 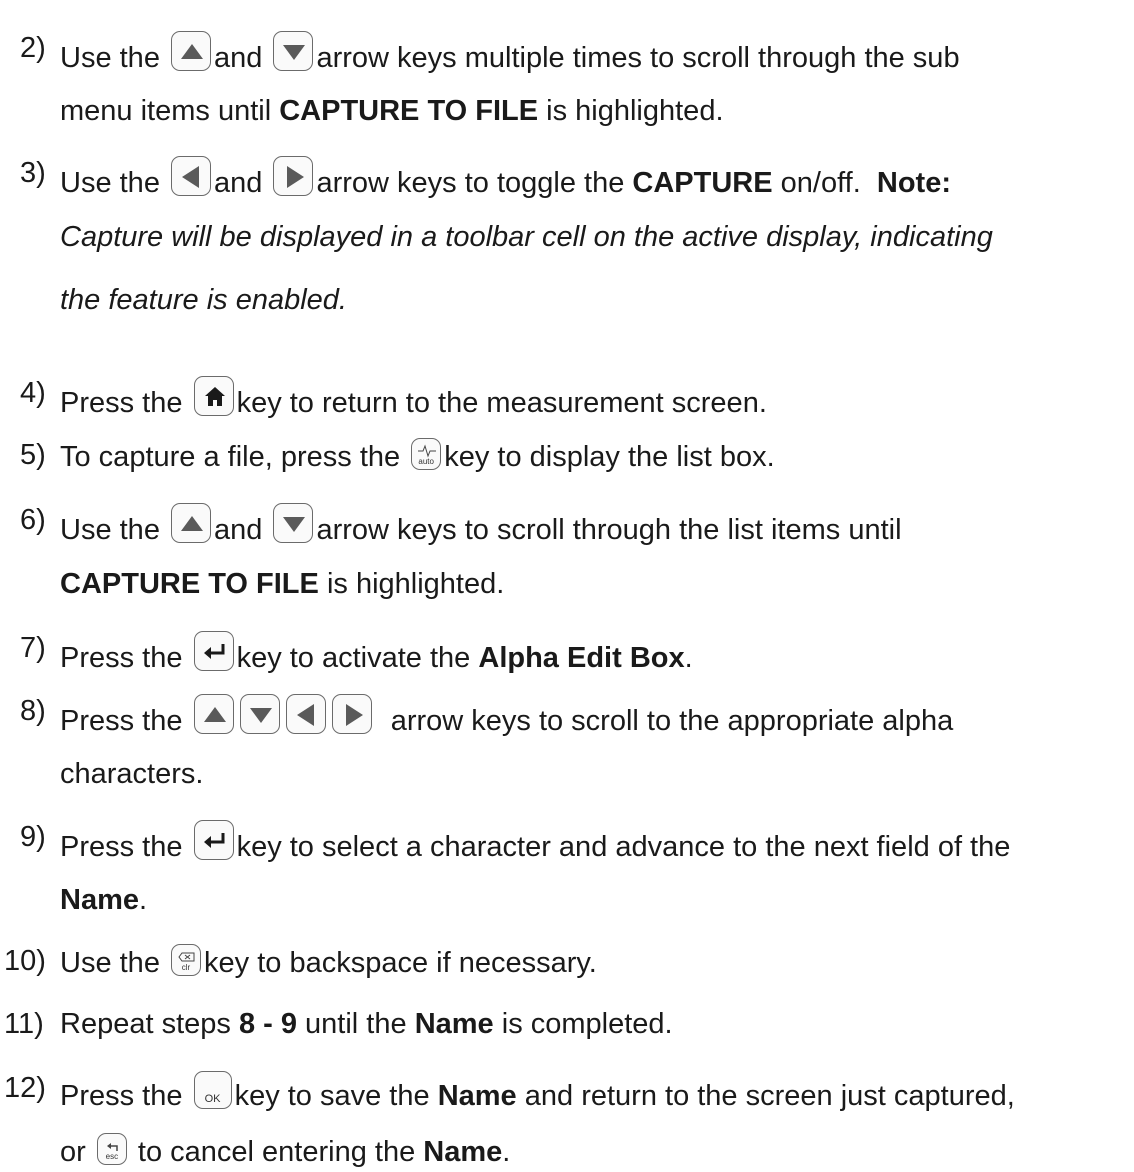 I want to click on ok-key-icon: OK, so click(x=212, y=1090).